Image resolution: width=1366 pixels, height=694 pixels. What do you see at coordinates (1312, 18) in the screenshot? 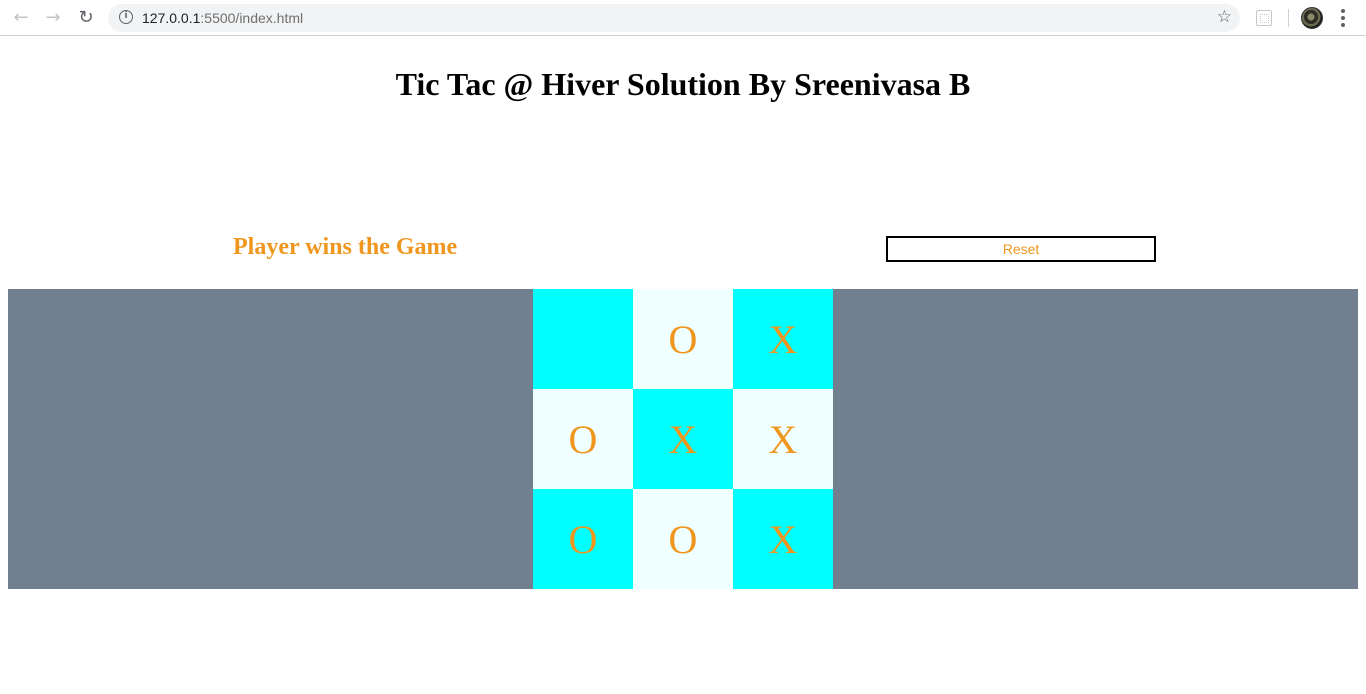
I see `avatar` at bounding box center [1312, 18].